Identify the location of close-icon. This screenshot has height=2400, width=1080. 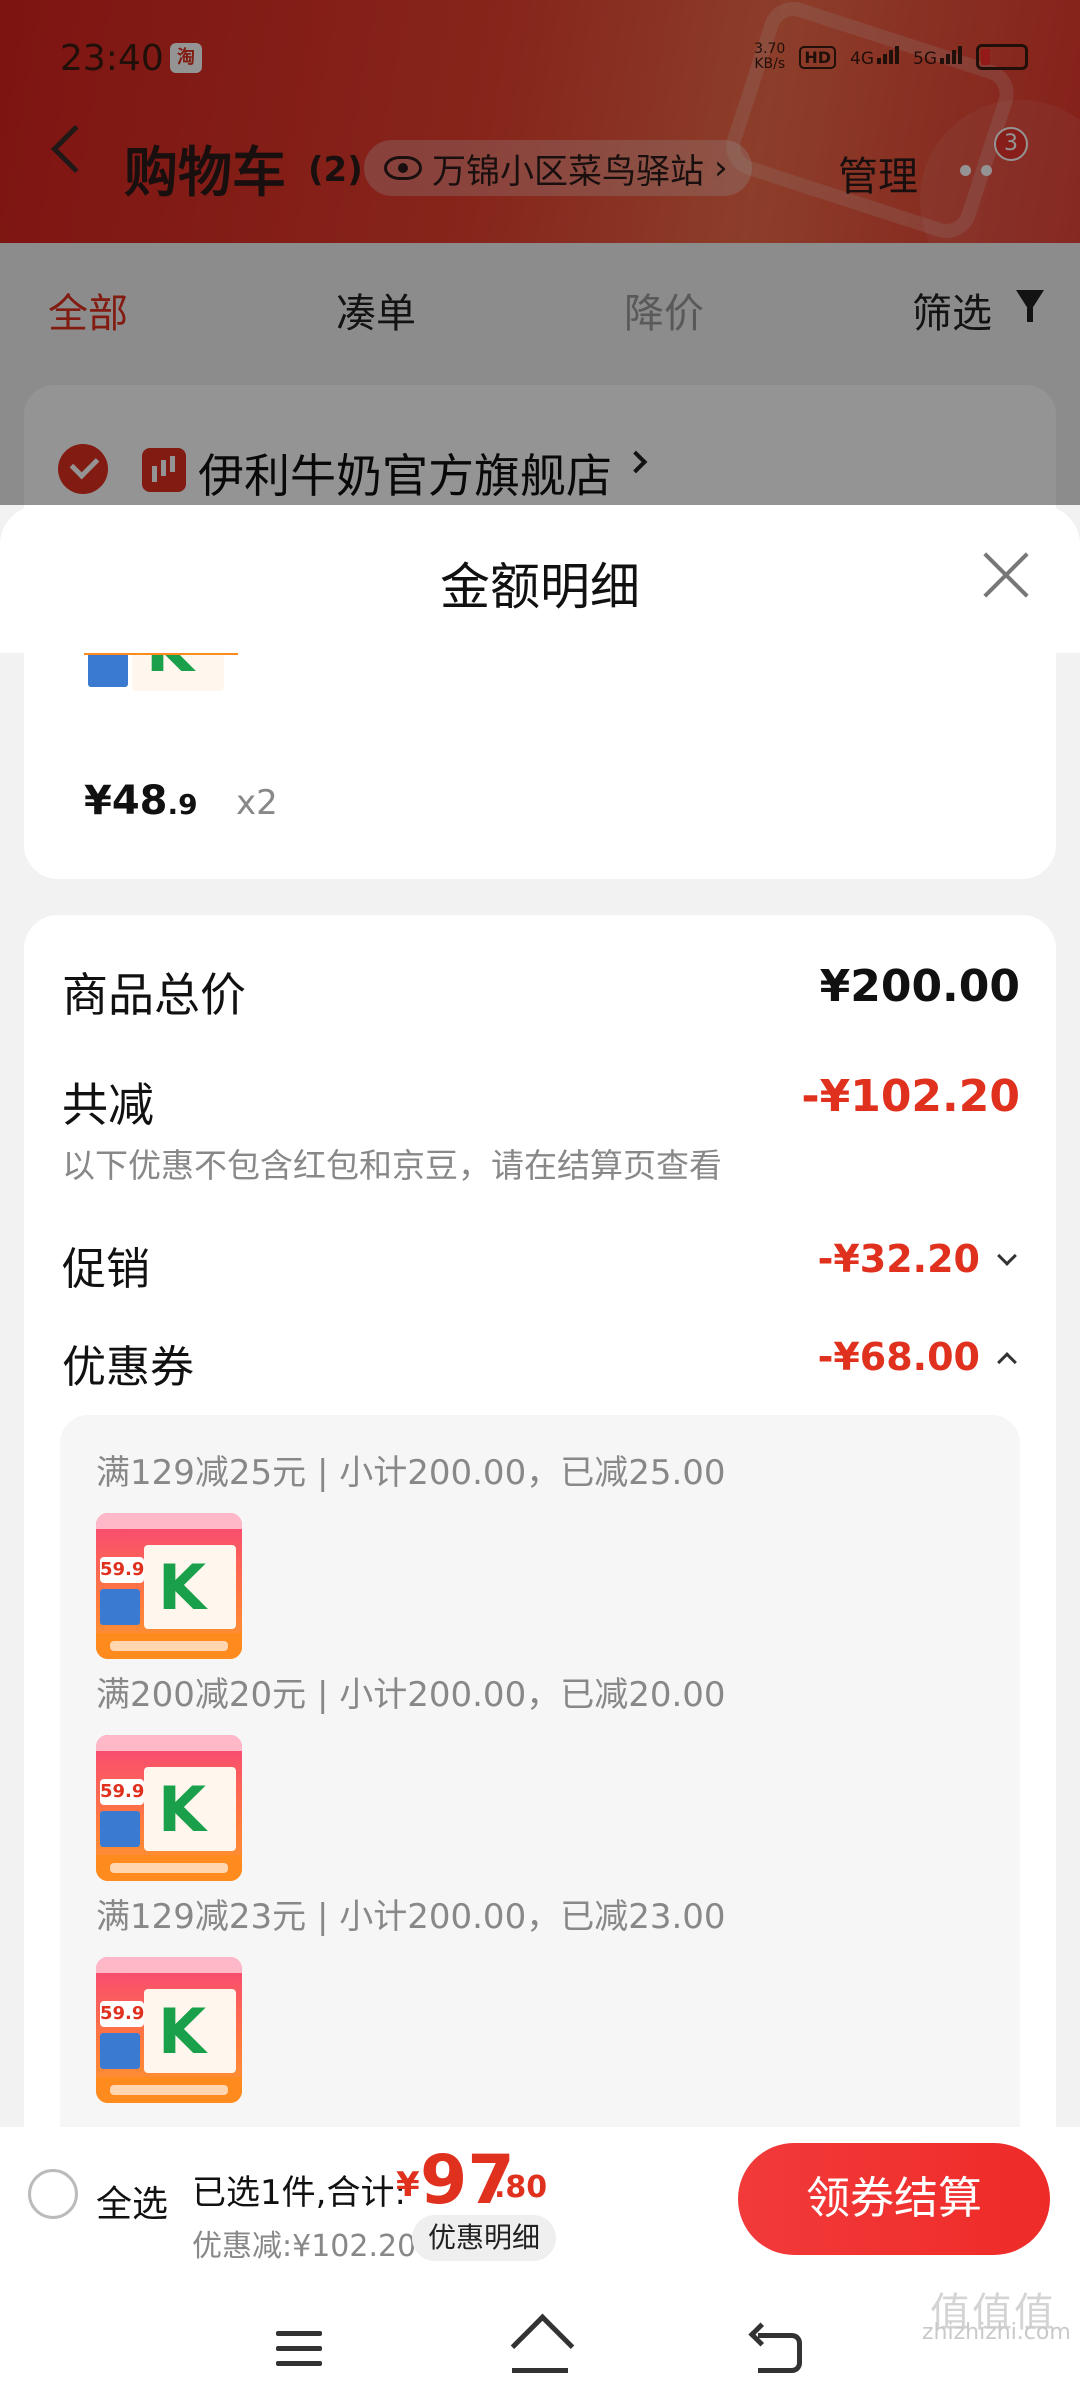
(1006, 575).